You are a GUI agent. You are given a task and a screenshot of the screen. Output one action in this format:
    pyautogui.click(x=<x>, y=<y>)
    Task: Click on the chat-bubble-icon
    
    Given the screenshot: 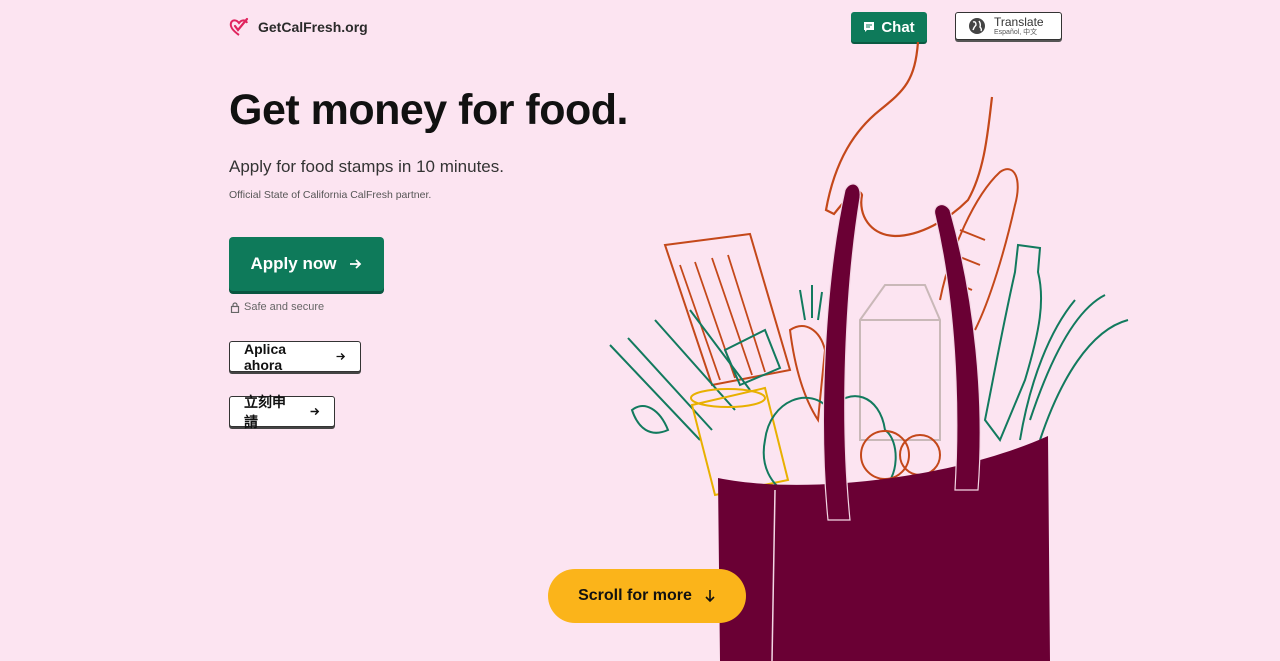 What is the action you would take?
    pyautogui.click(x=869, y=27)
    